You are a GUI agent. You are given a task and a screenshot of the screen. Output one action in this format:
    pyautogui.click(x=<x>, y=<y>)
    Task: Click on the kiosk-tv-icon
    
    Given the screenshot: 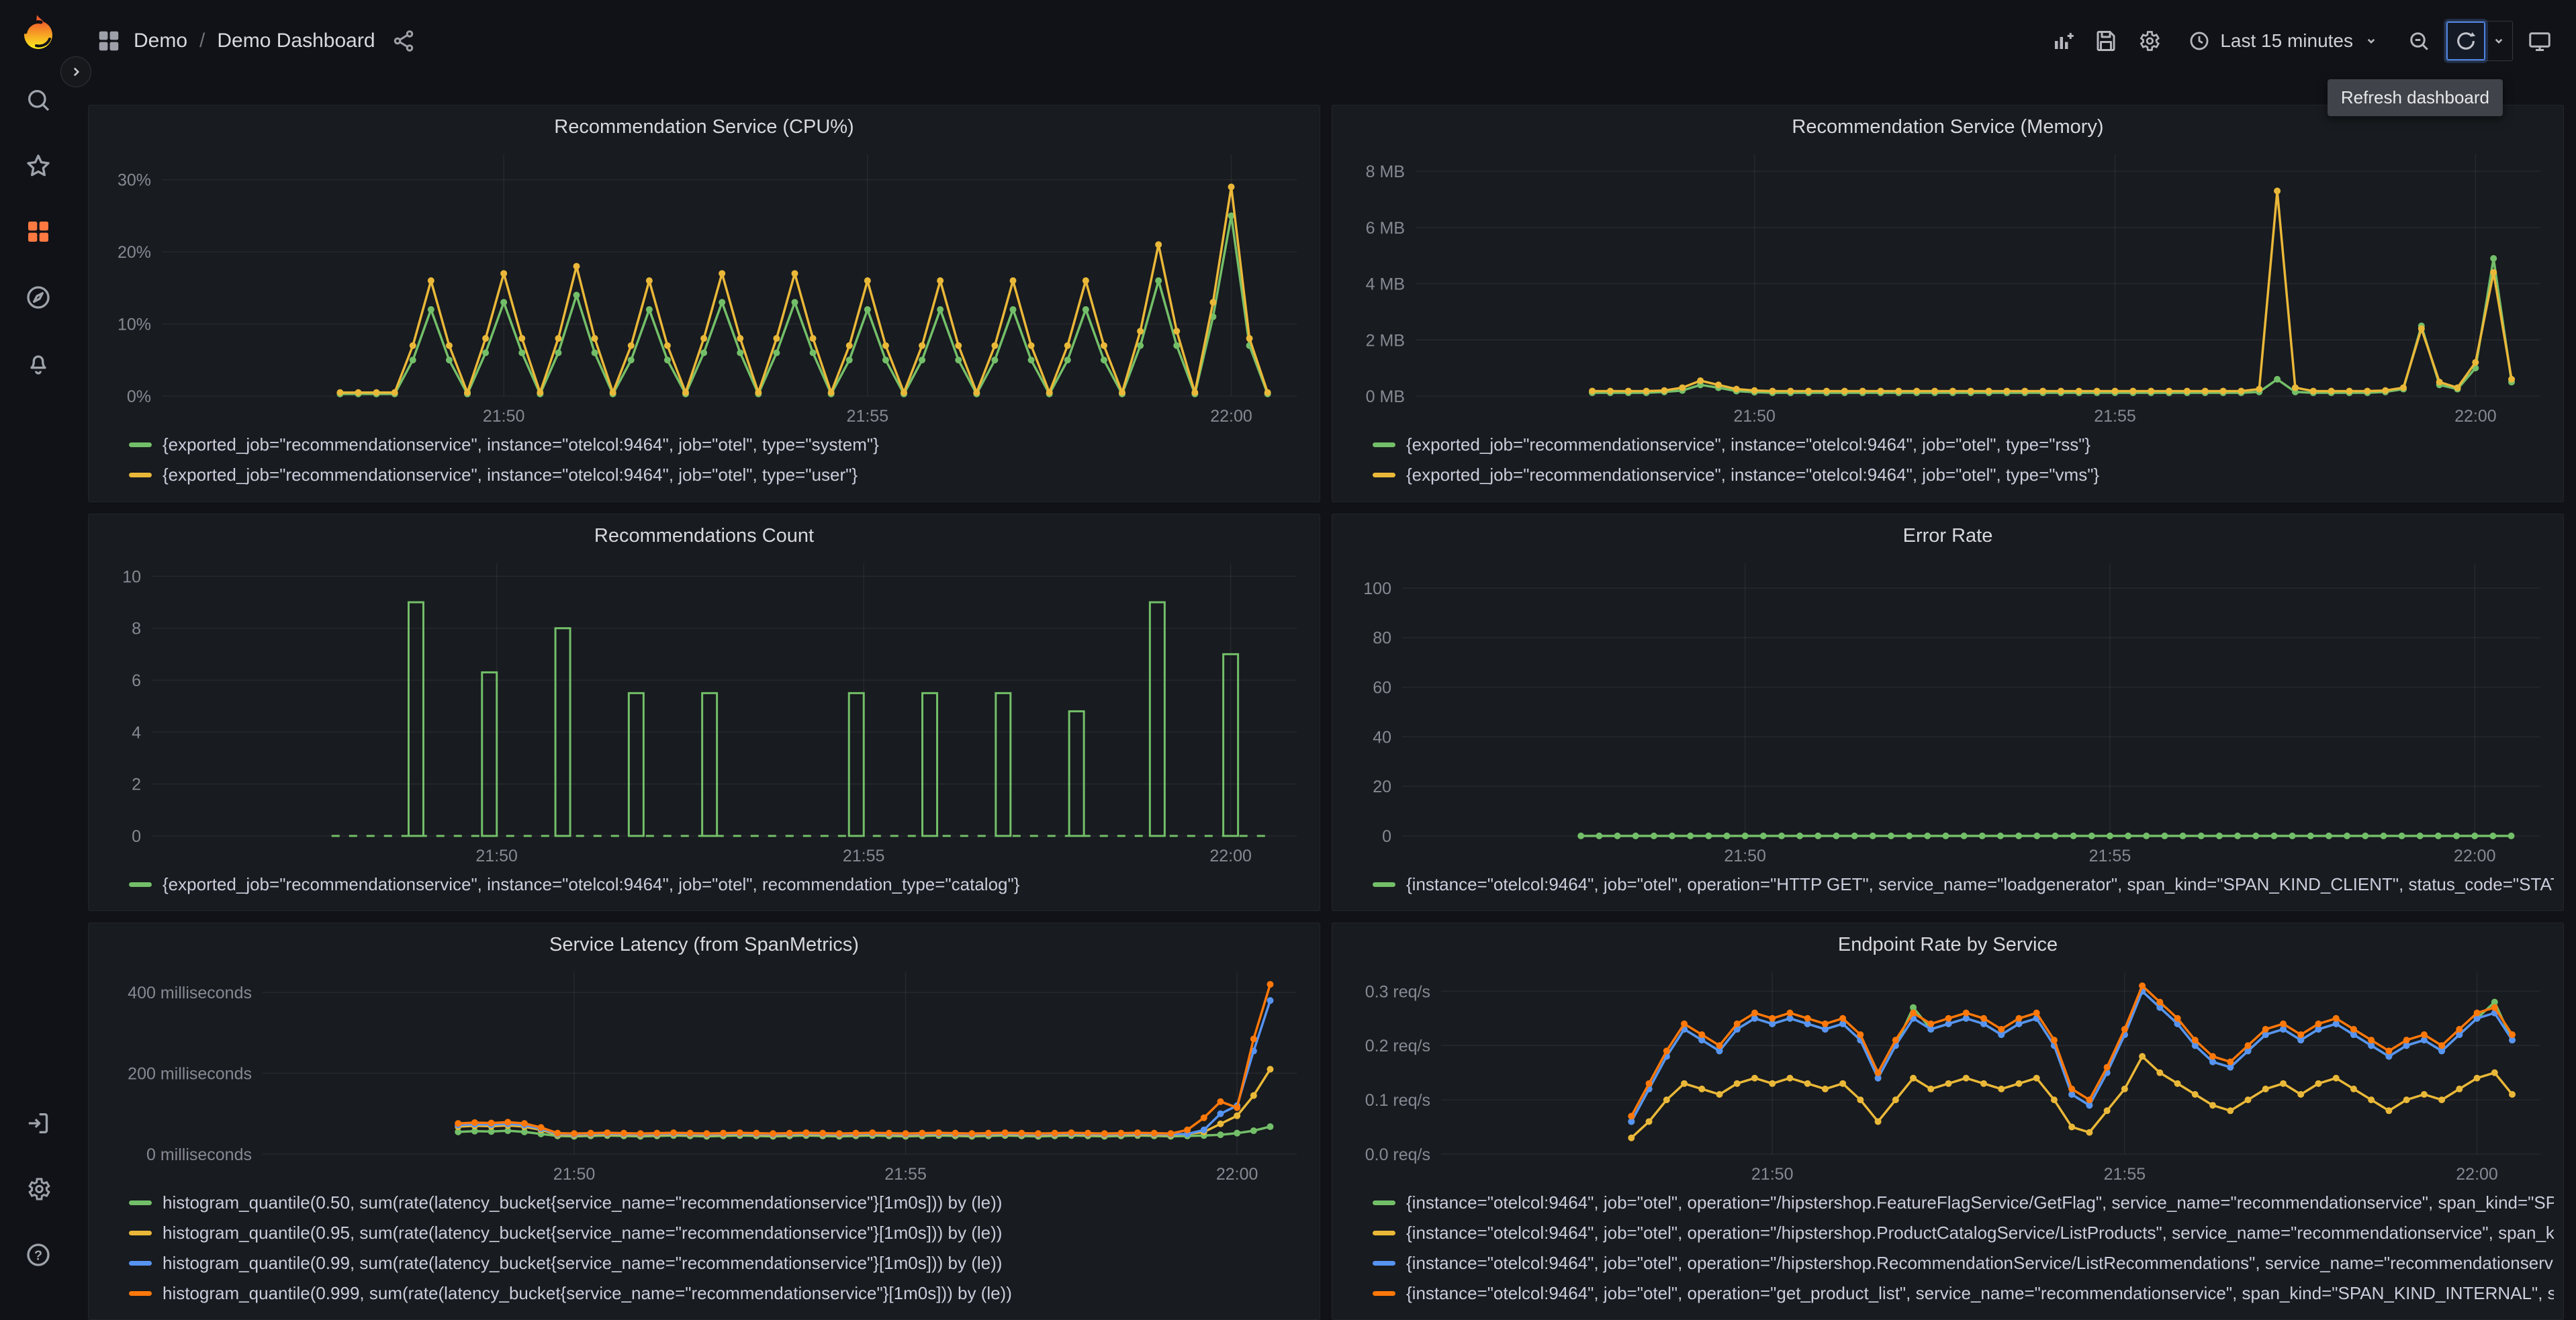 What is the action you would take?
    pyautogui.click(x=2540, y=41)
    